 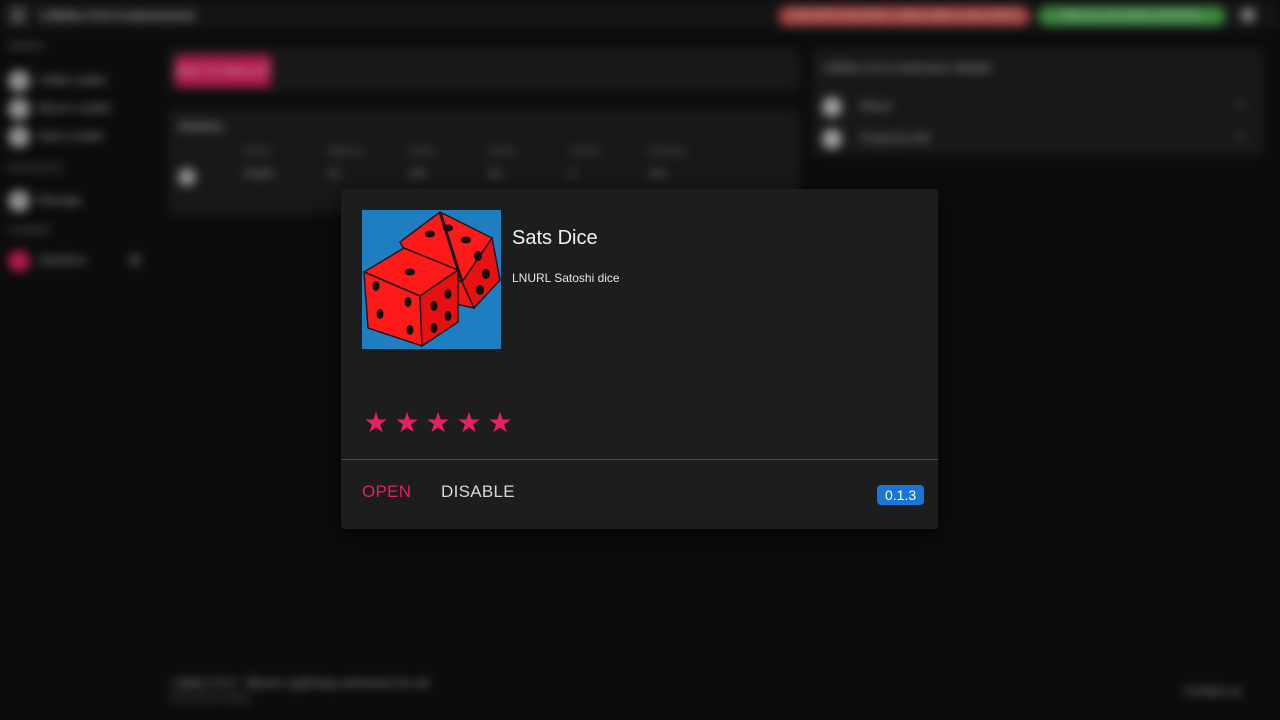 I want to click on column-header: Name, so click(x=257, y=151).